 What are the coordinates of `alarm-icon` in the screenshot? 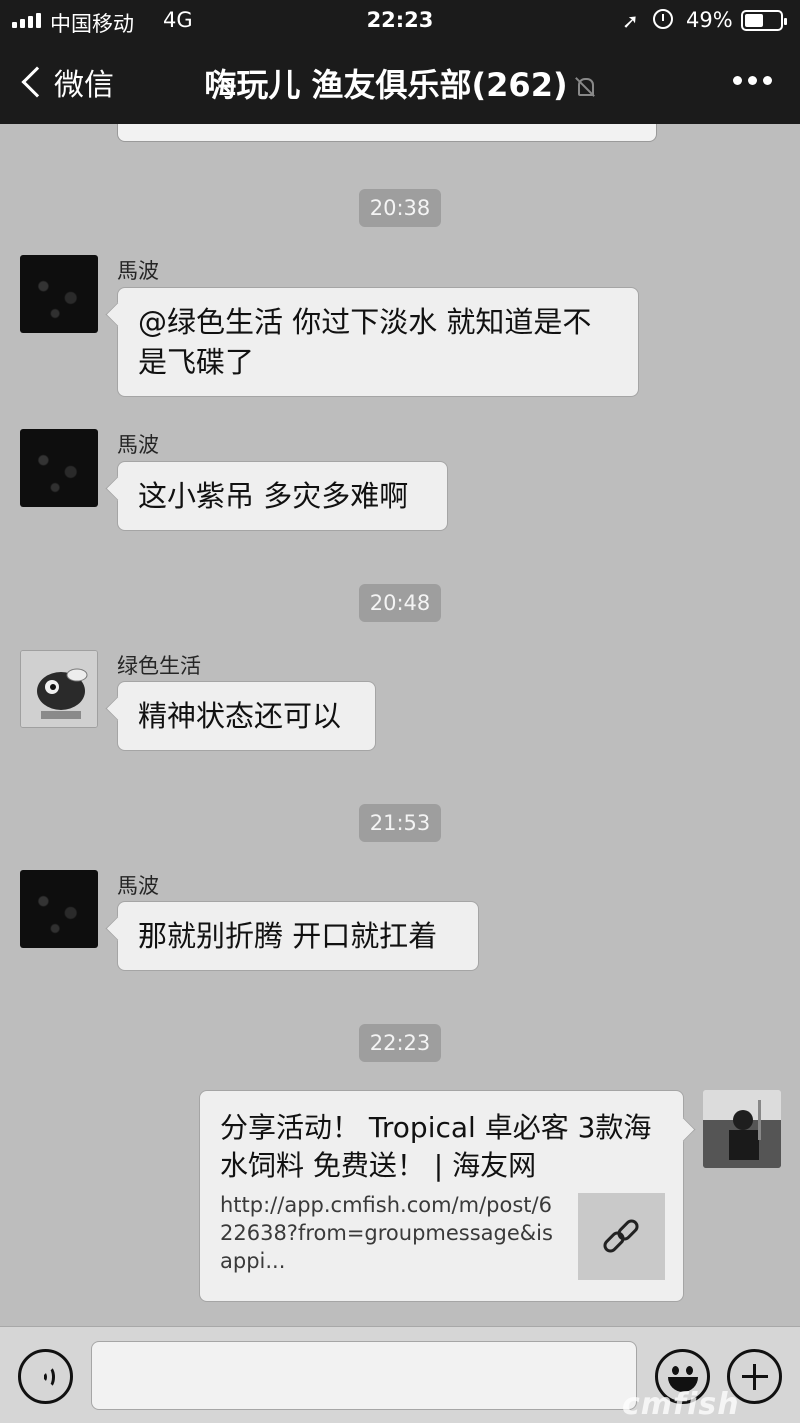 It's located at (663, 19).